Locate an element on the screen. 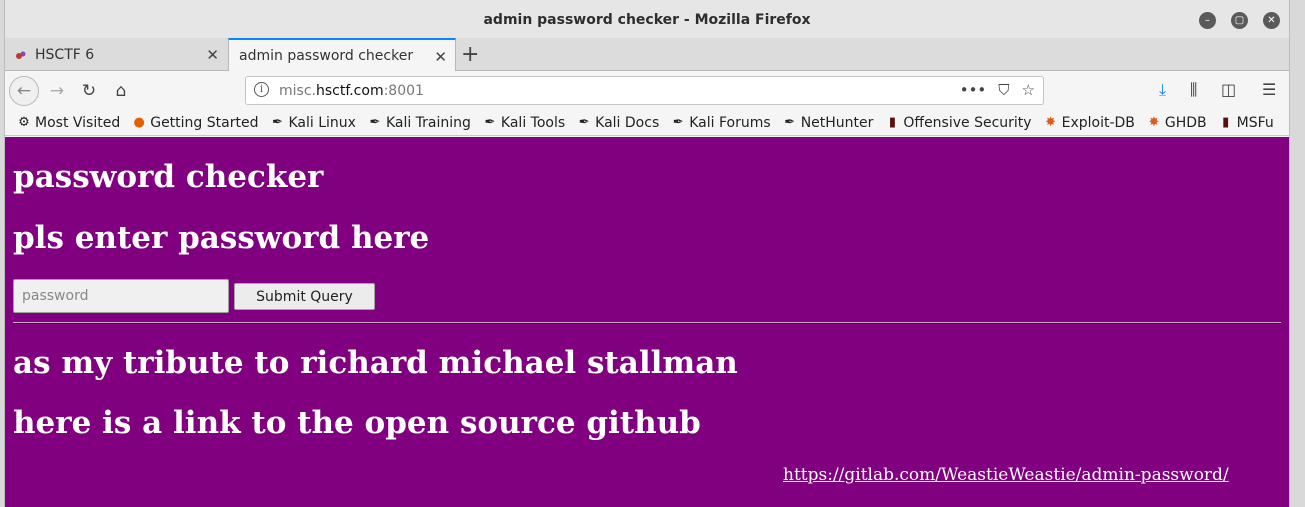  bookmark-nethunter: ✒ NetHunter is located at coordinates (828, 123).